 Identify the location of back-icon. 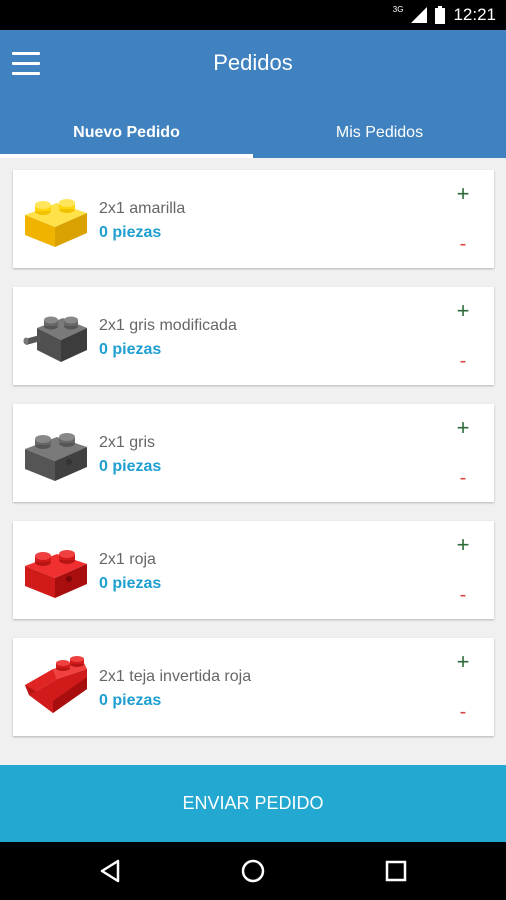
(111, 871).